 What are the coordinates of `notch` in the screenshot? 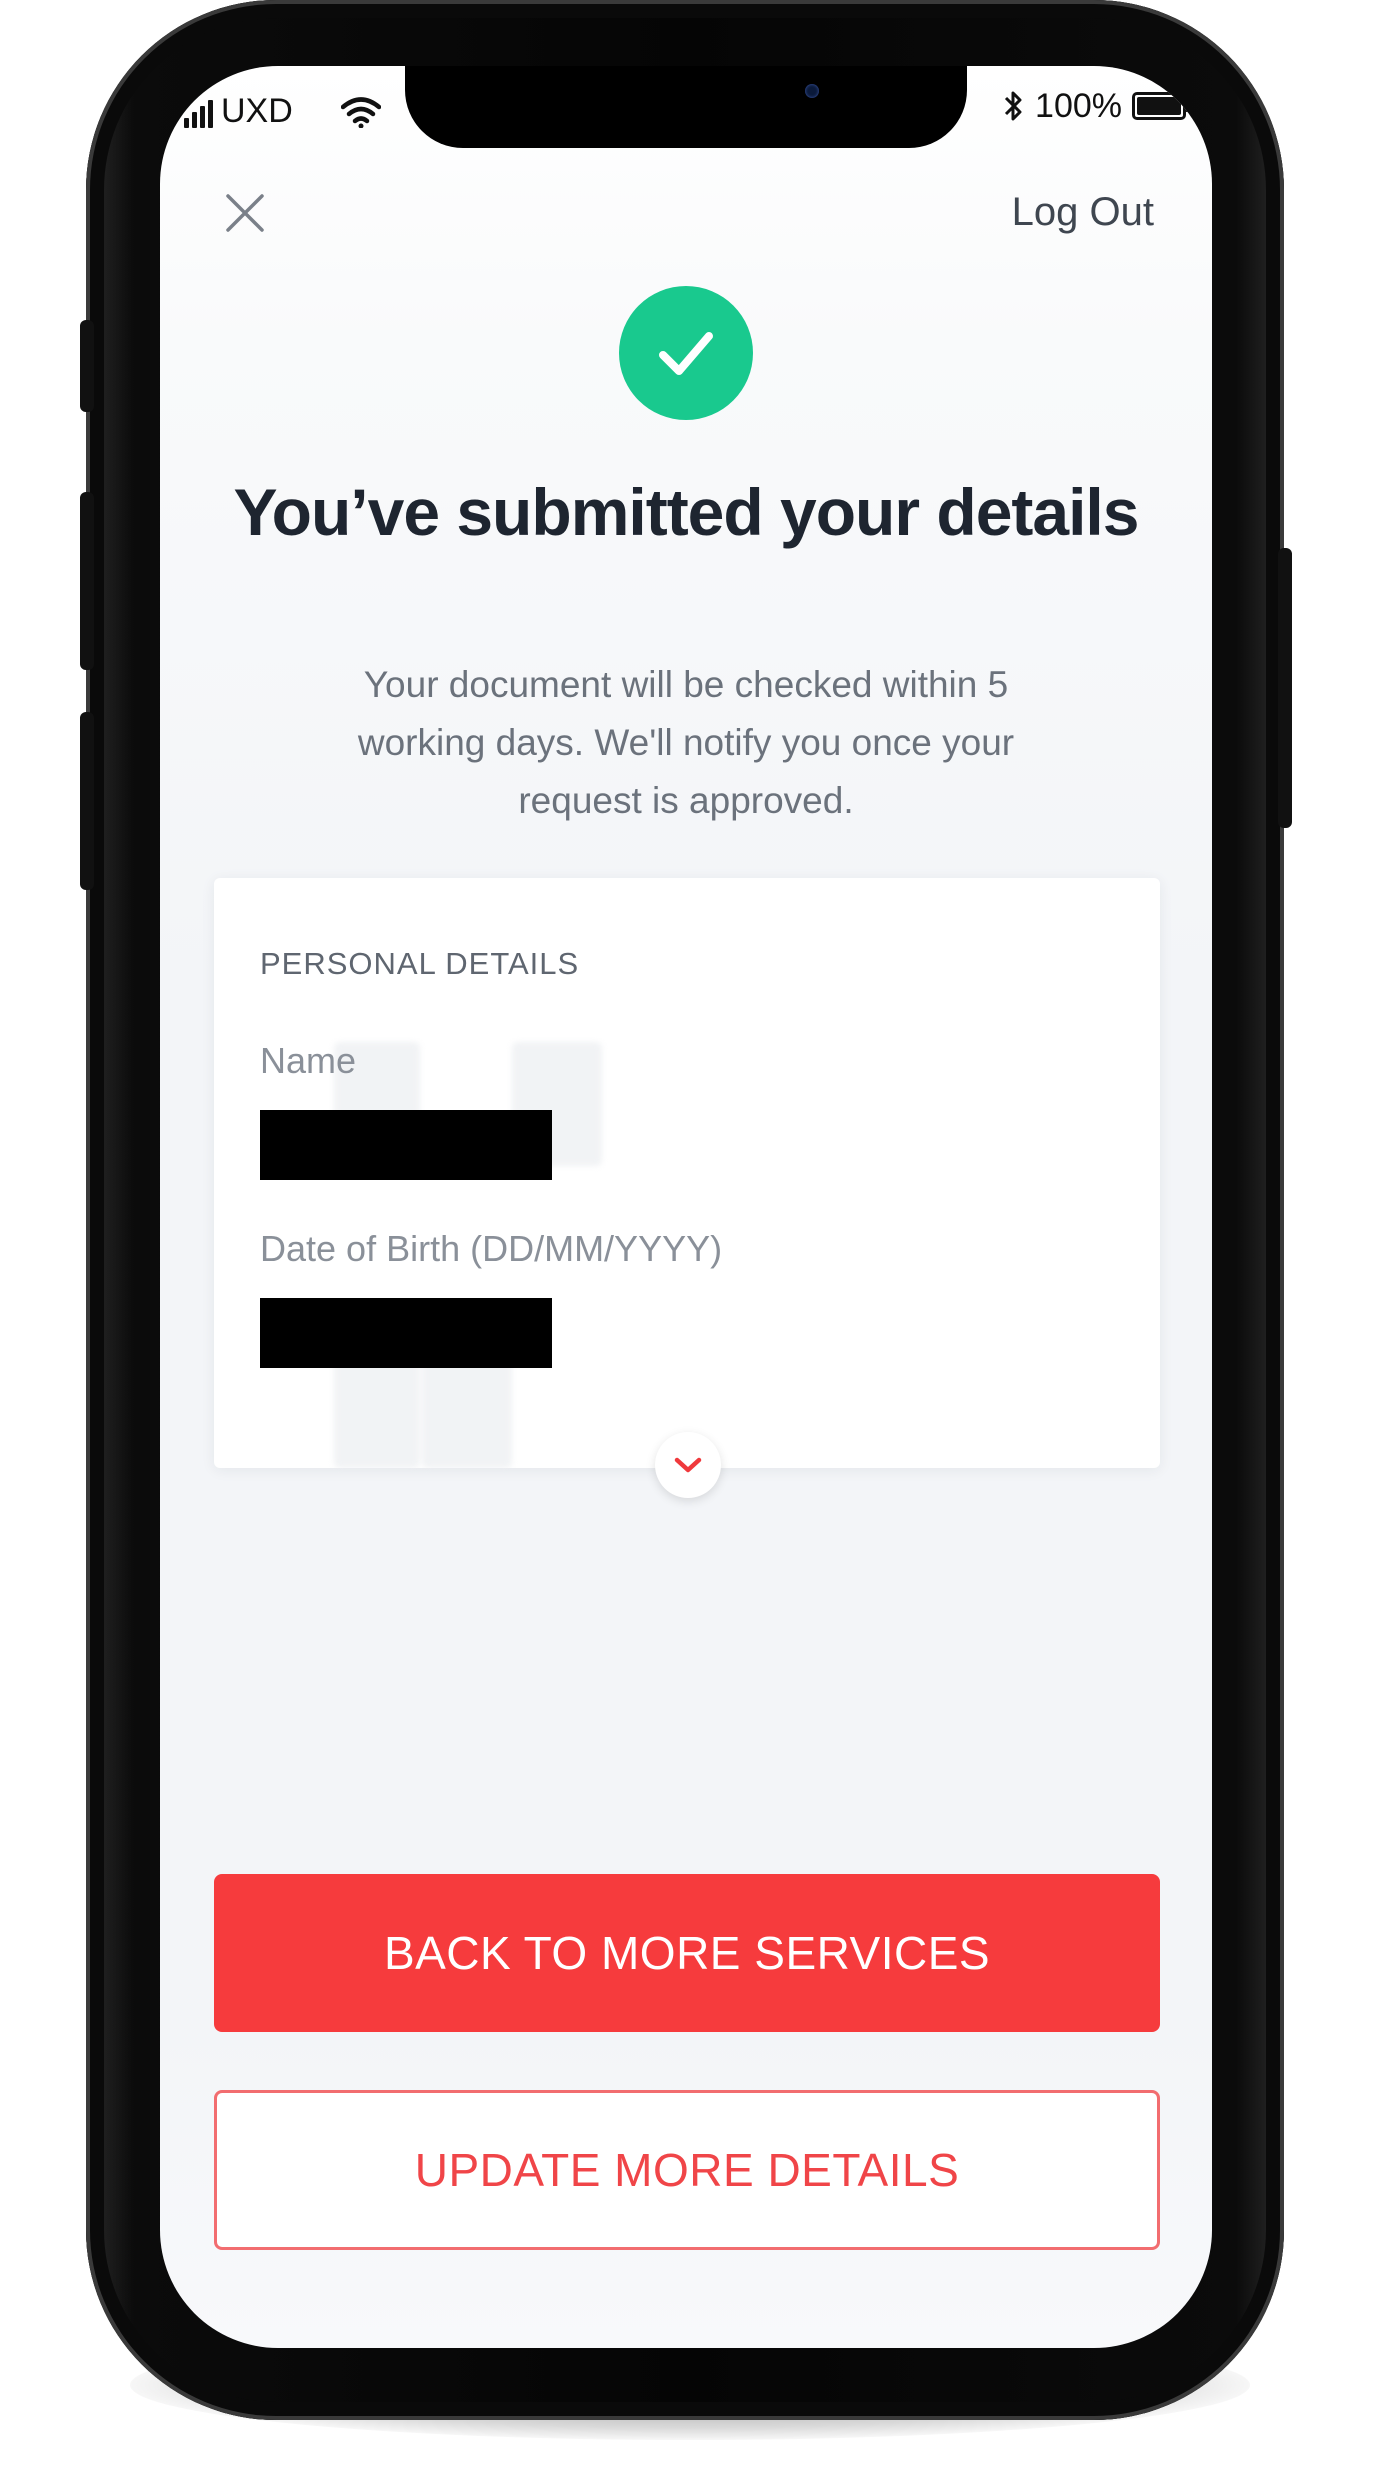 It's located at (686, 107).